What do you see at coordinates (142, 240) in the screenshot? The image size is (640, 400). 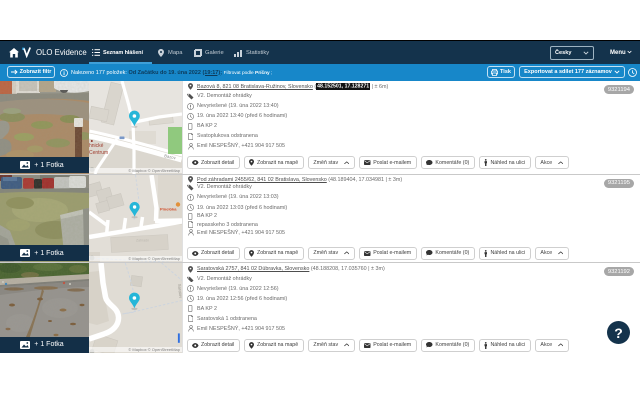 I see `svg-text: Zahradn` at bounding box center [142, 240].